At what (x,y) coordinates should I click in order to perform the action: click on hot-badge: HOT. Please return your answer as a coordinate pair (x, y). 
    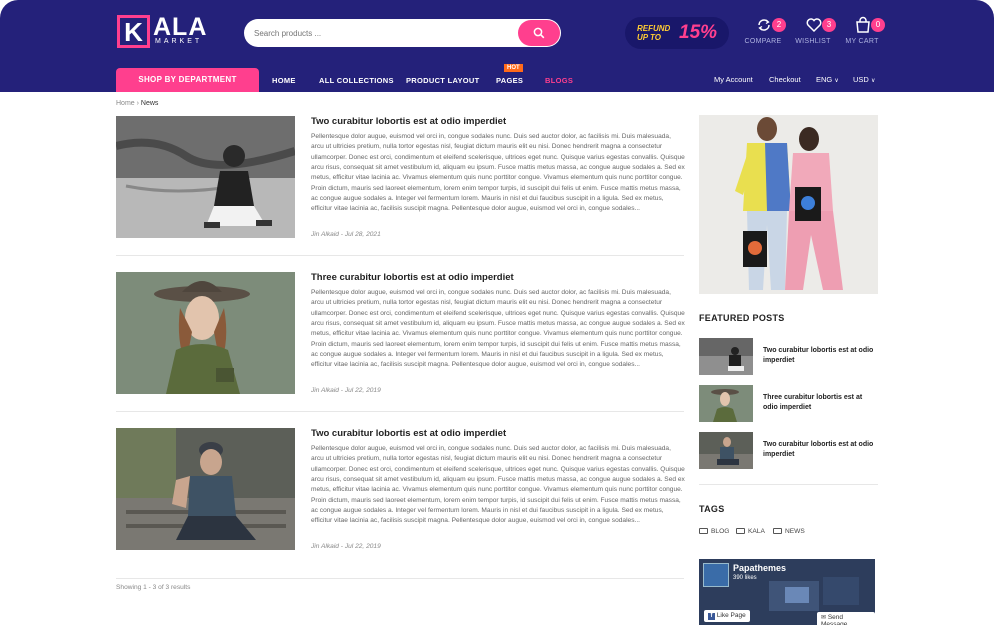
    Looking at the image, I should click on (513, 68).